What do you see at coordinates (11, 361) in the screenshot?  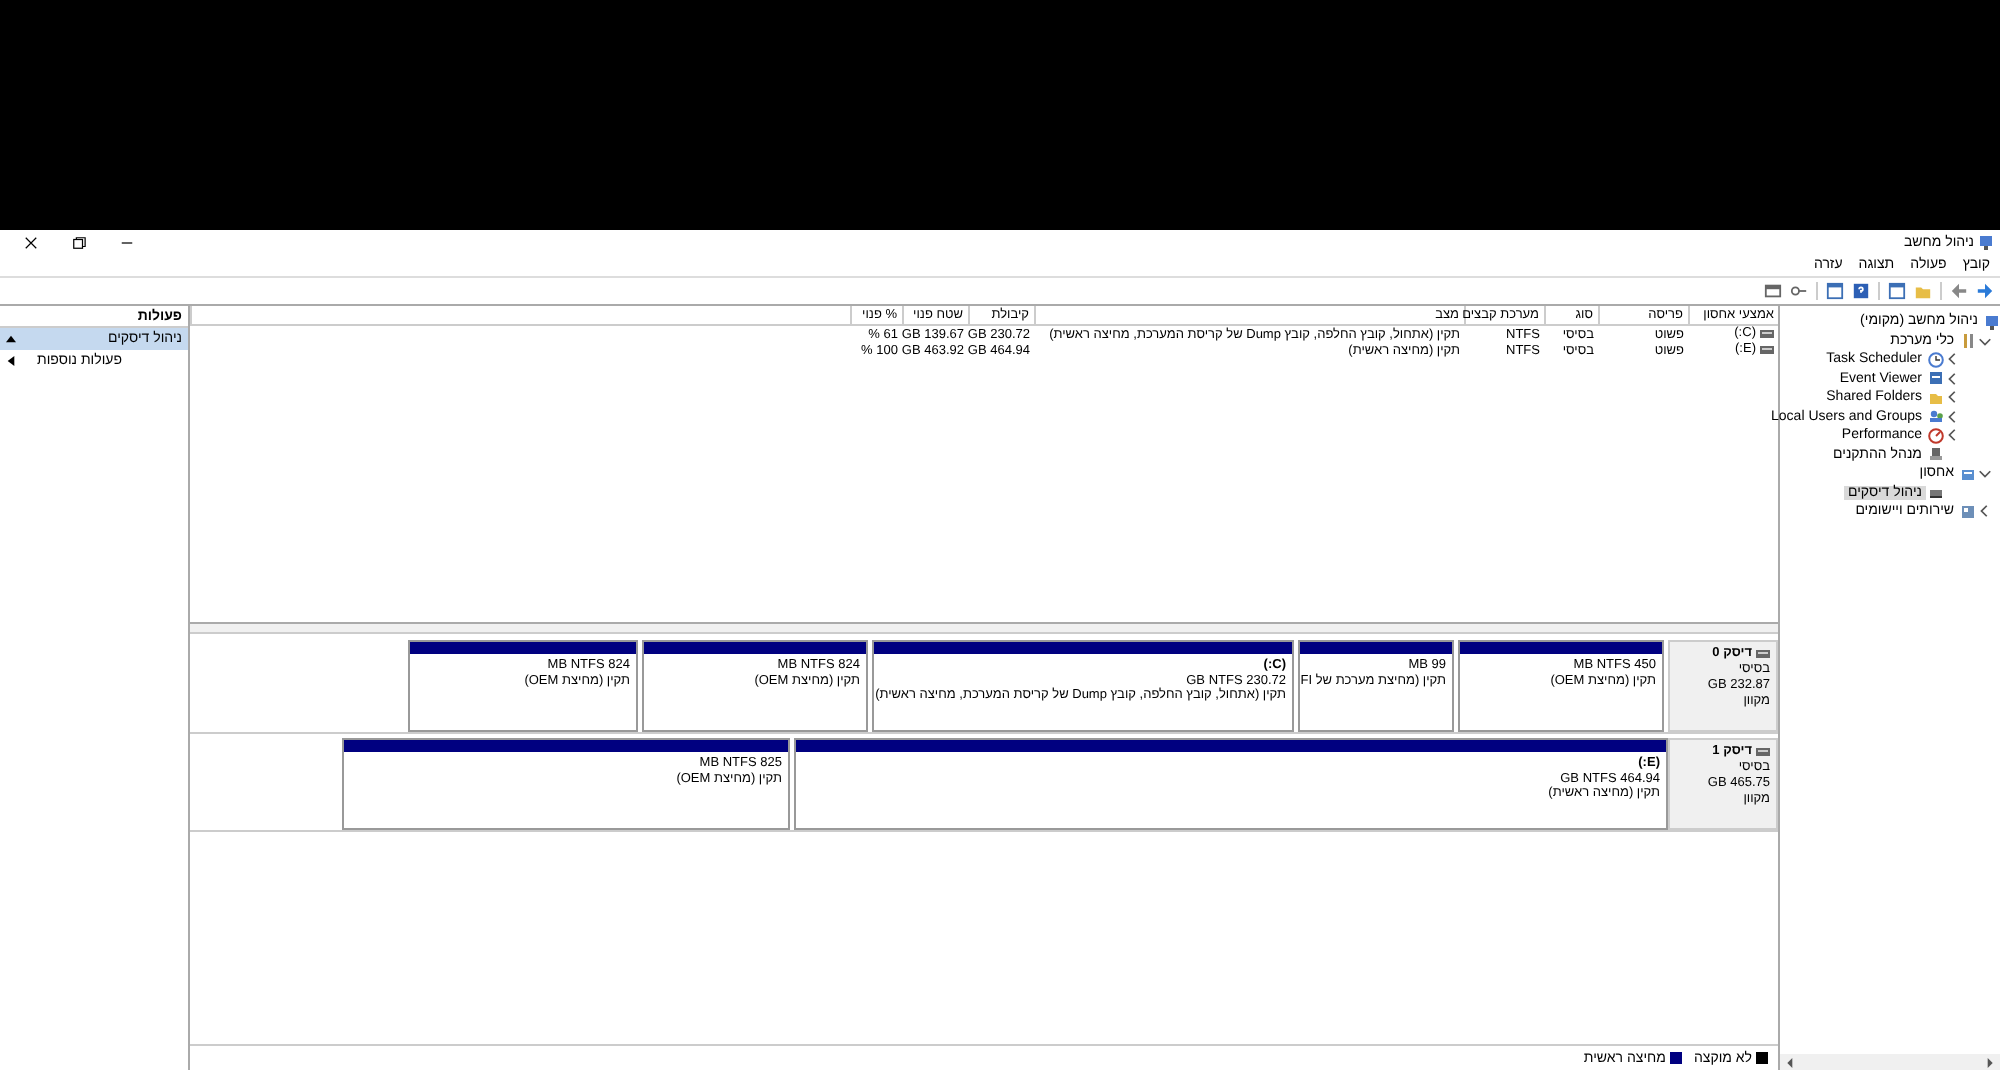 I see `caret-left-icon` at bounding box center [11, 361].